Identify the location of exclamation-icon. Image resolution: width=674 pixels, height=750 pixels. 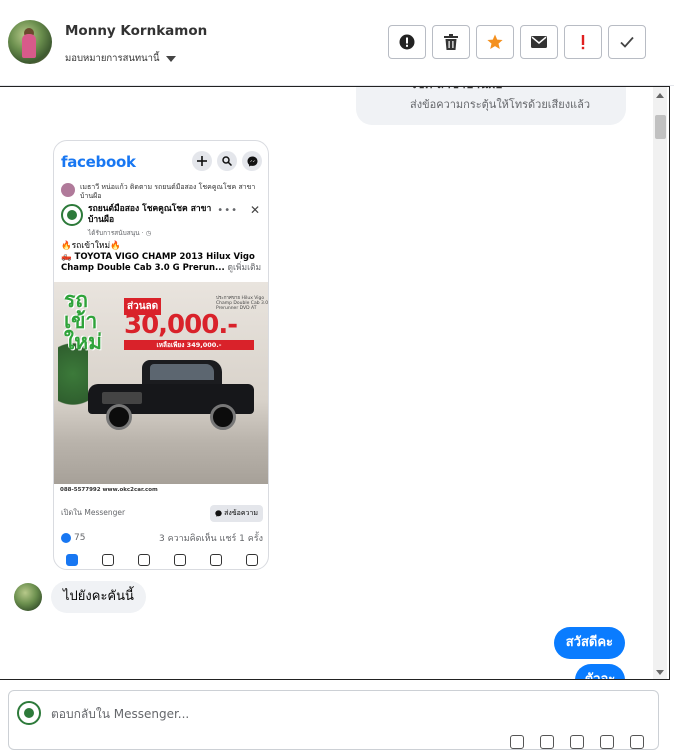
(583, 42).